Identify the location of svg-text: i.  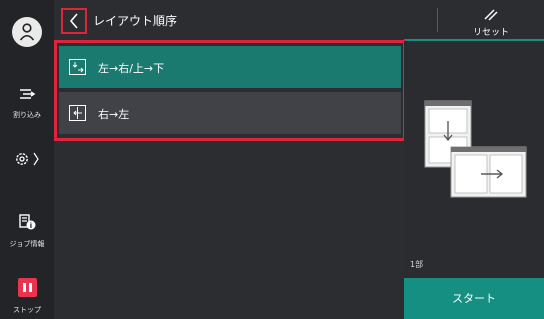
(31, 226).